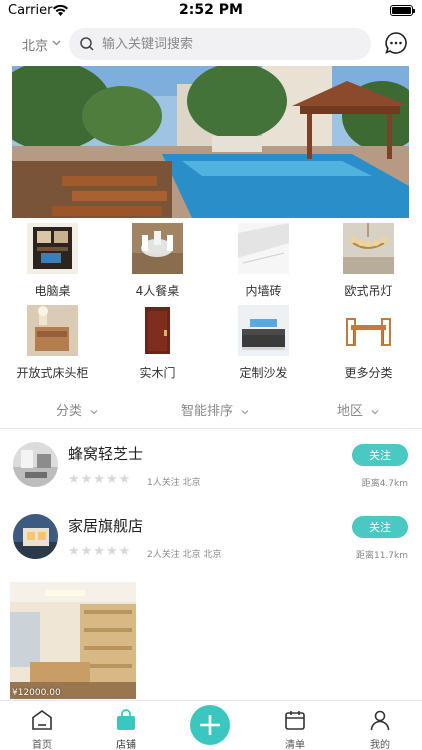 The width and height of the screenshot is (422, 750). Describe the element at coordinates (396, 43) in the screenshot. I see `chat-bubble-icon` at that location.